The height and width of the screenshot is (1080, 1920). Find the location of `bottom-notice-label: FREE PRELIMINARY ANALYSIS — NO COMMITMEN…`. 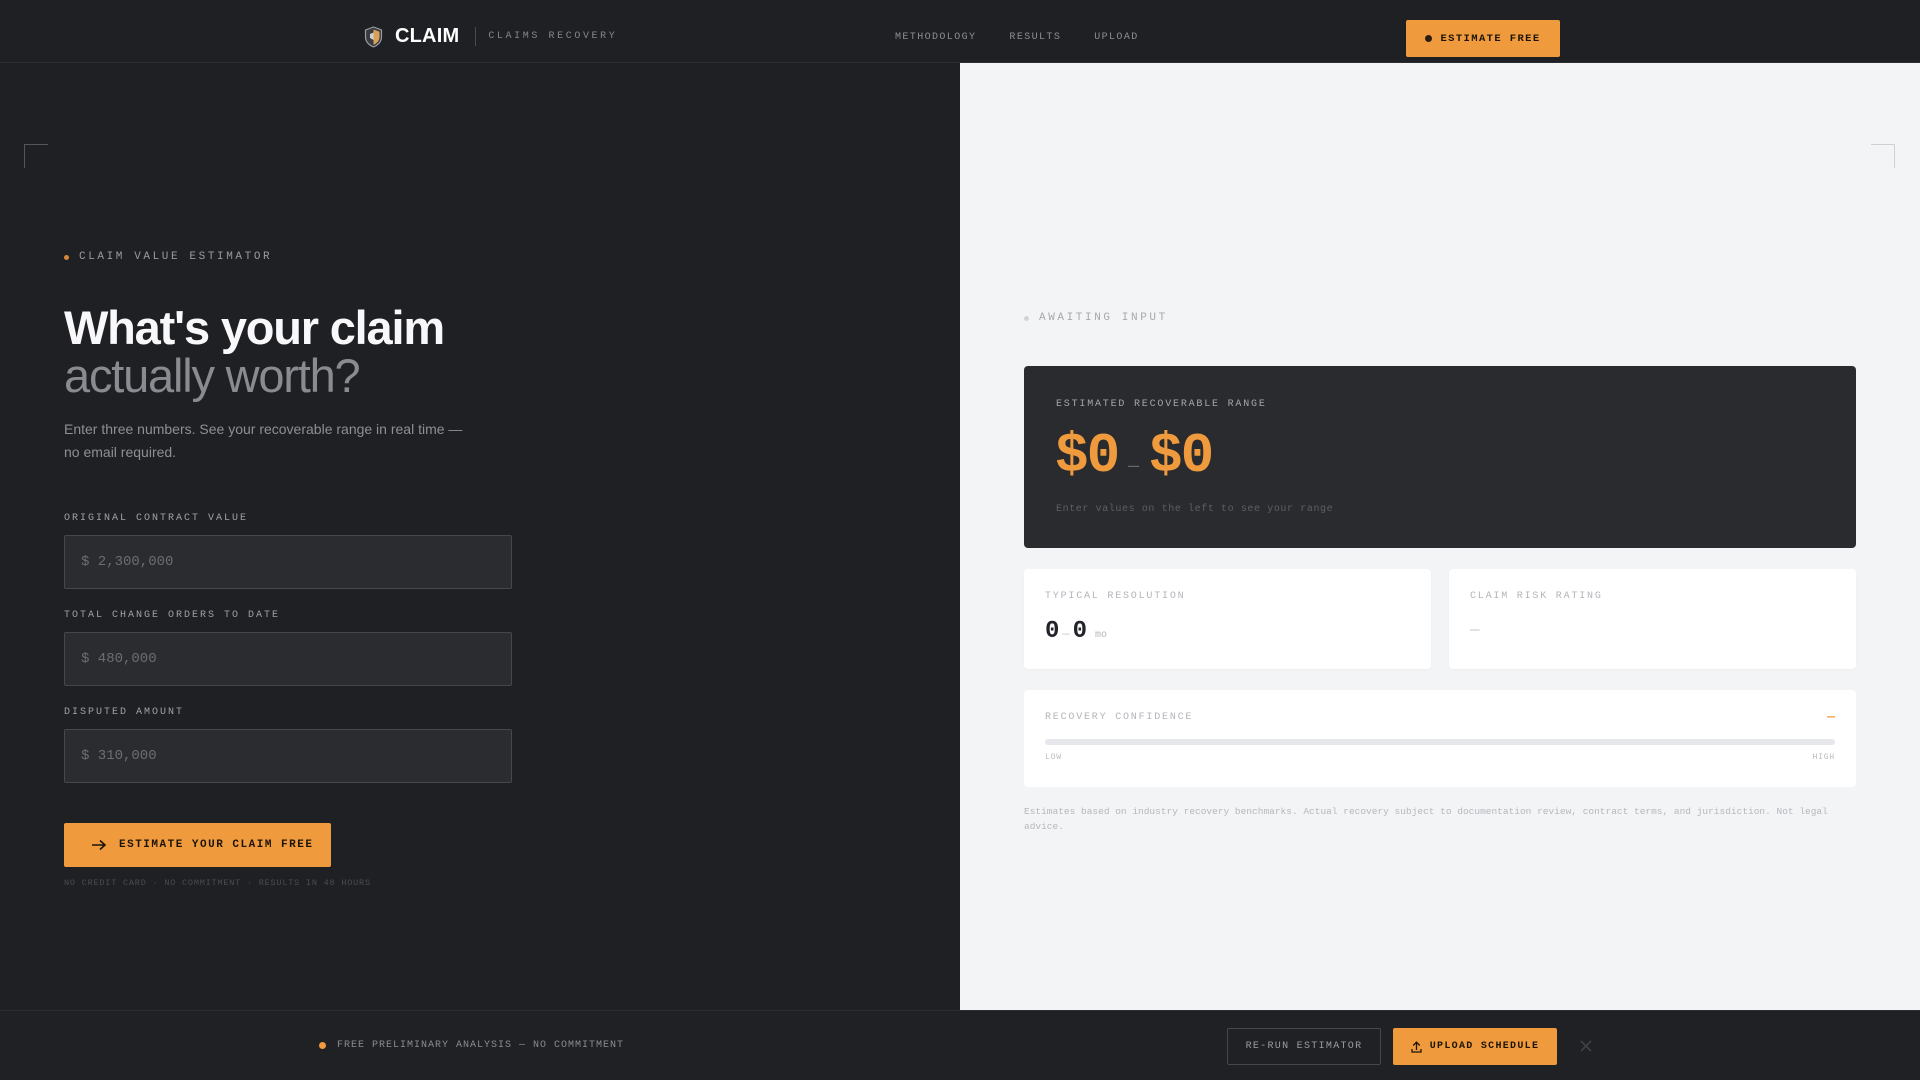

bottom-notice-label: FREE PRELIMINARY ANALYSIS — NO COMMITMEN… is located at coordinates (481, 1045).